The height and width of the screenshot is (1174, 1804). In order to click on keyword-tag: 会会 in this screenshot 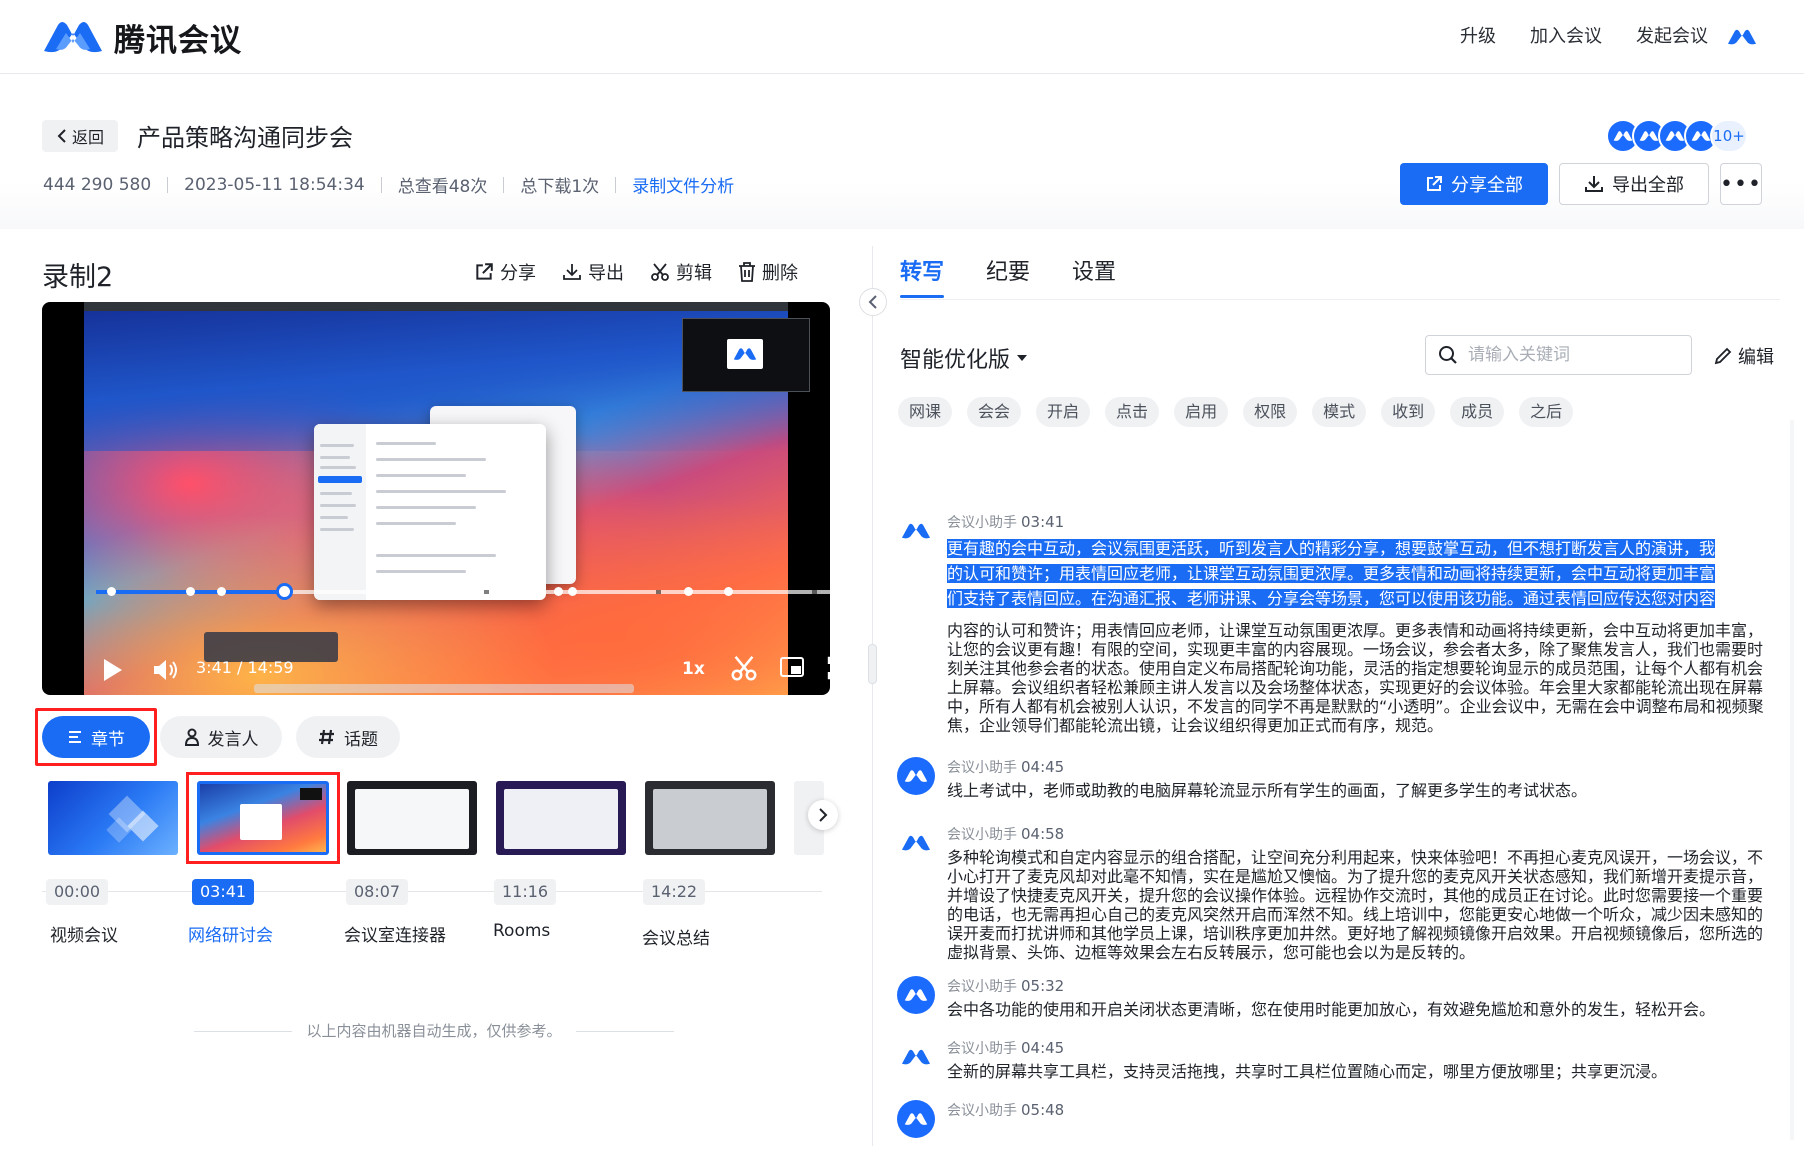, I will do `click(994, 412)`.